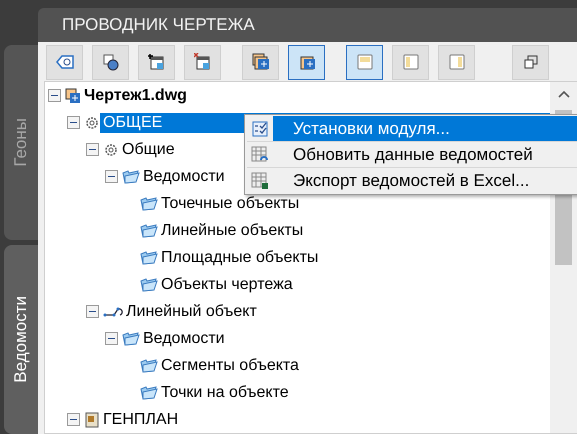 This screenshot has height=434, width=577. I want to click on tree-item: Сегменты объекта, so click(230, 366).